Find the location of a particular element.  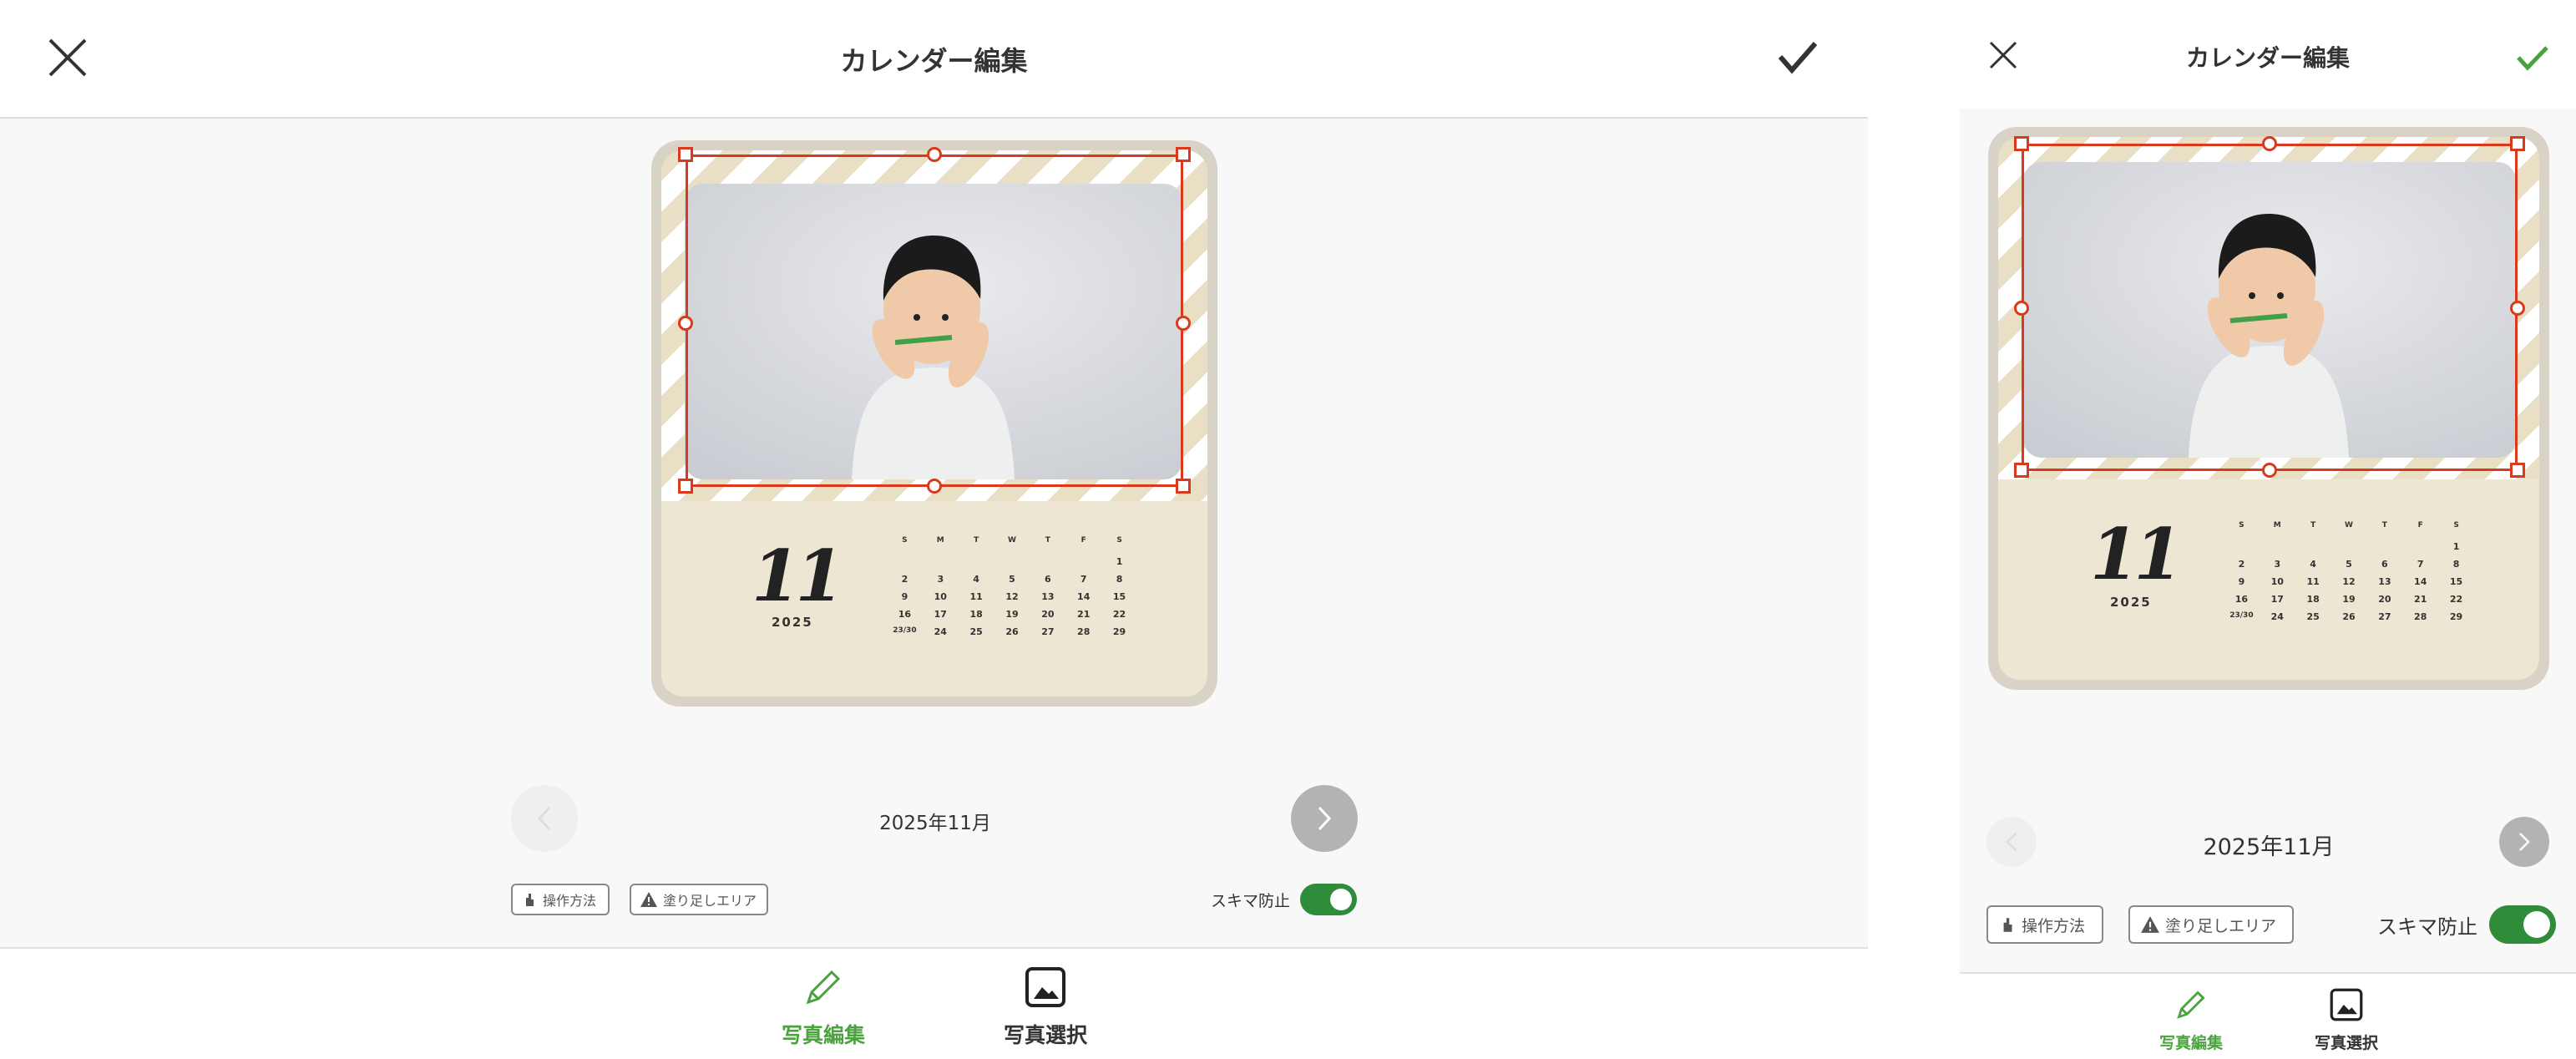

calendar-day: 26 is located at coordinates (1012, 631).